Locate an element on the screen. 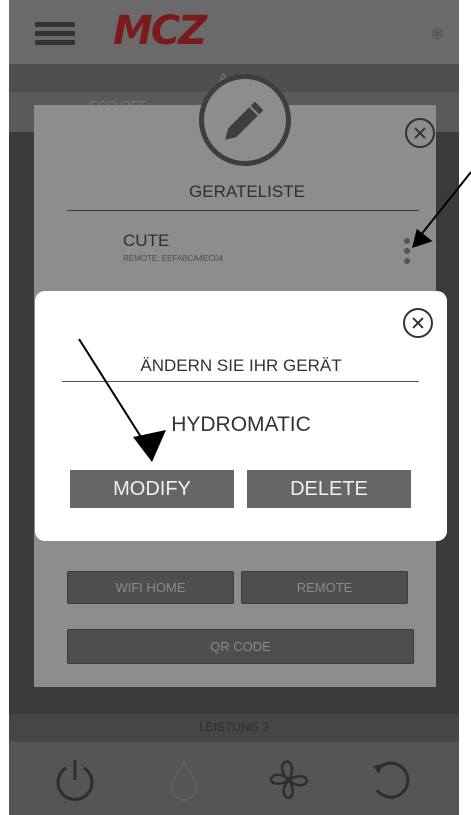  remote-button: REMOTE is located at coordinates (324, 587).